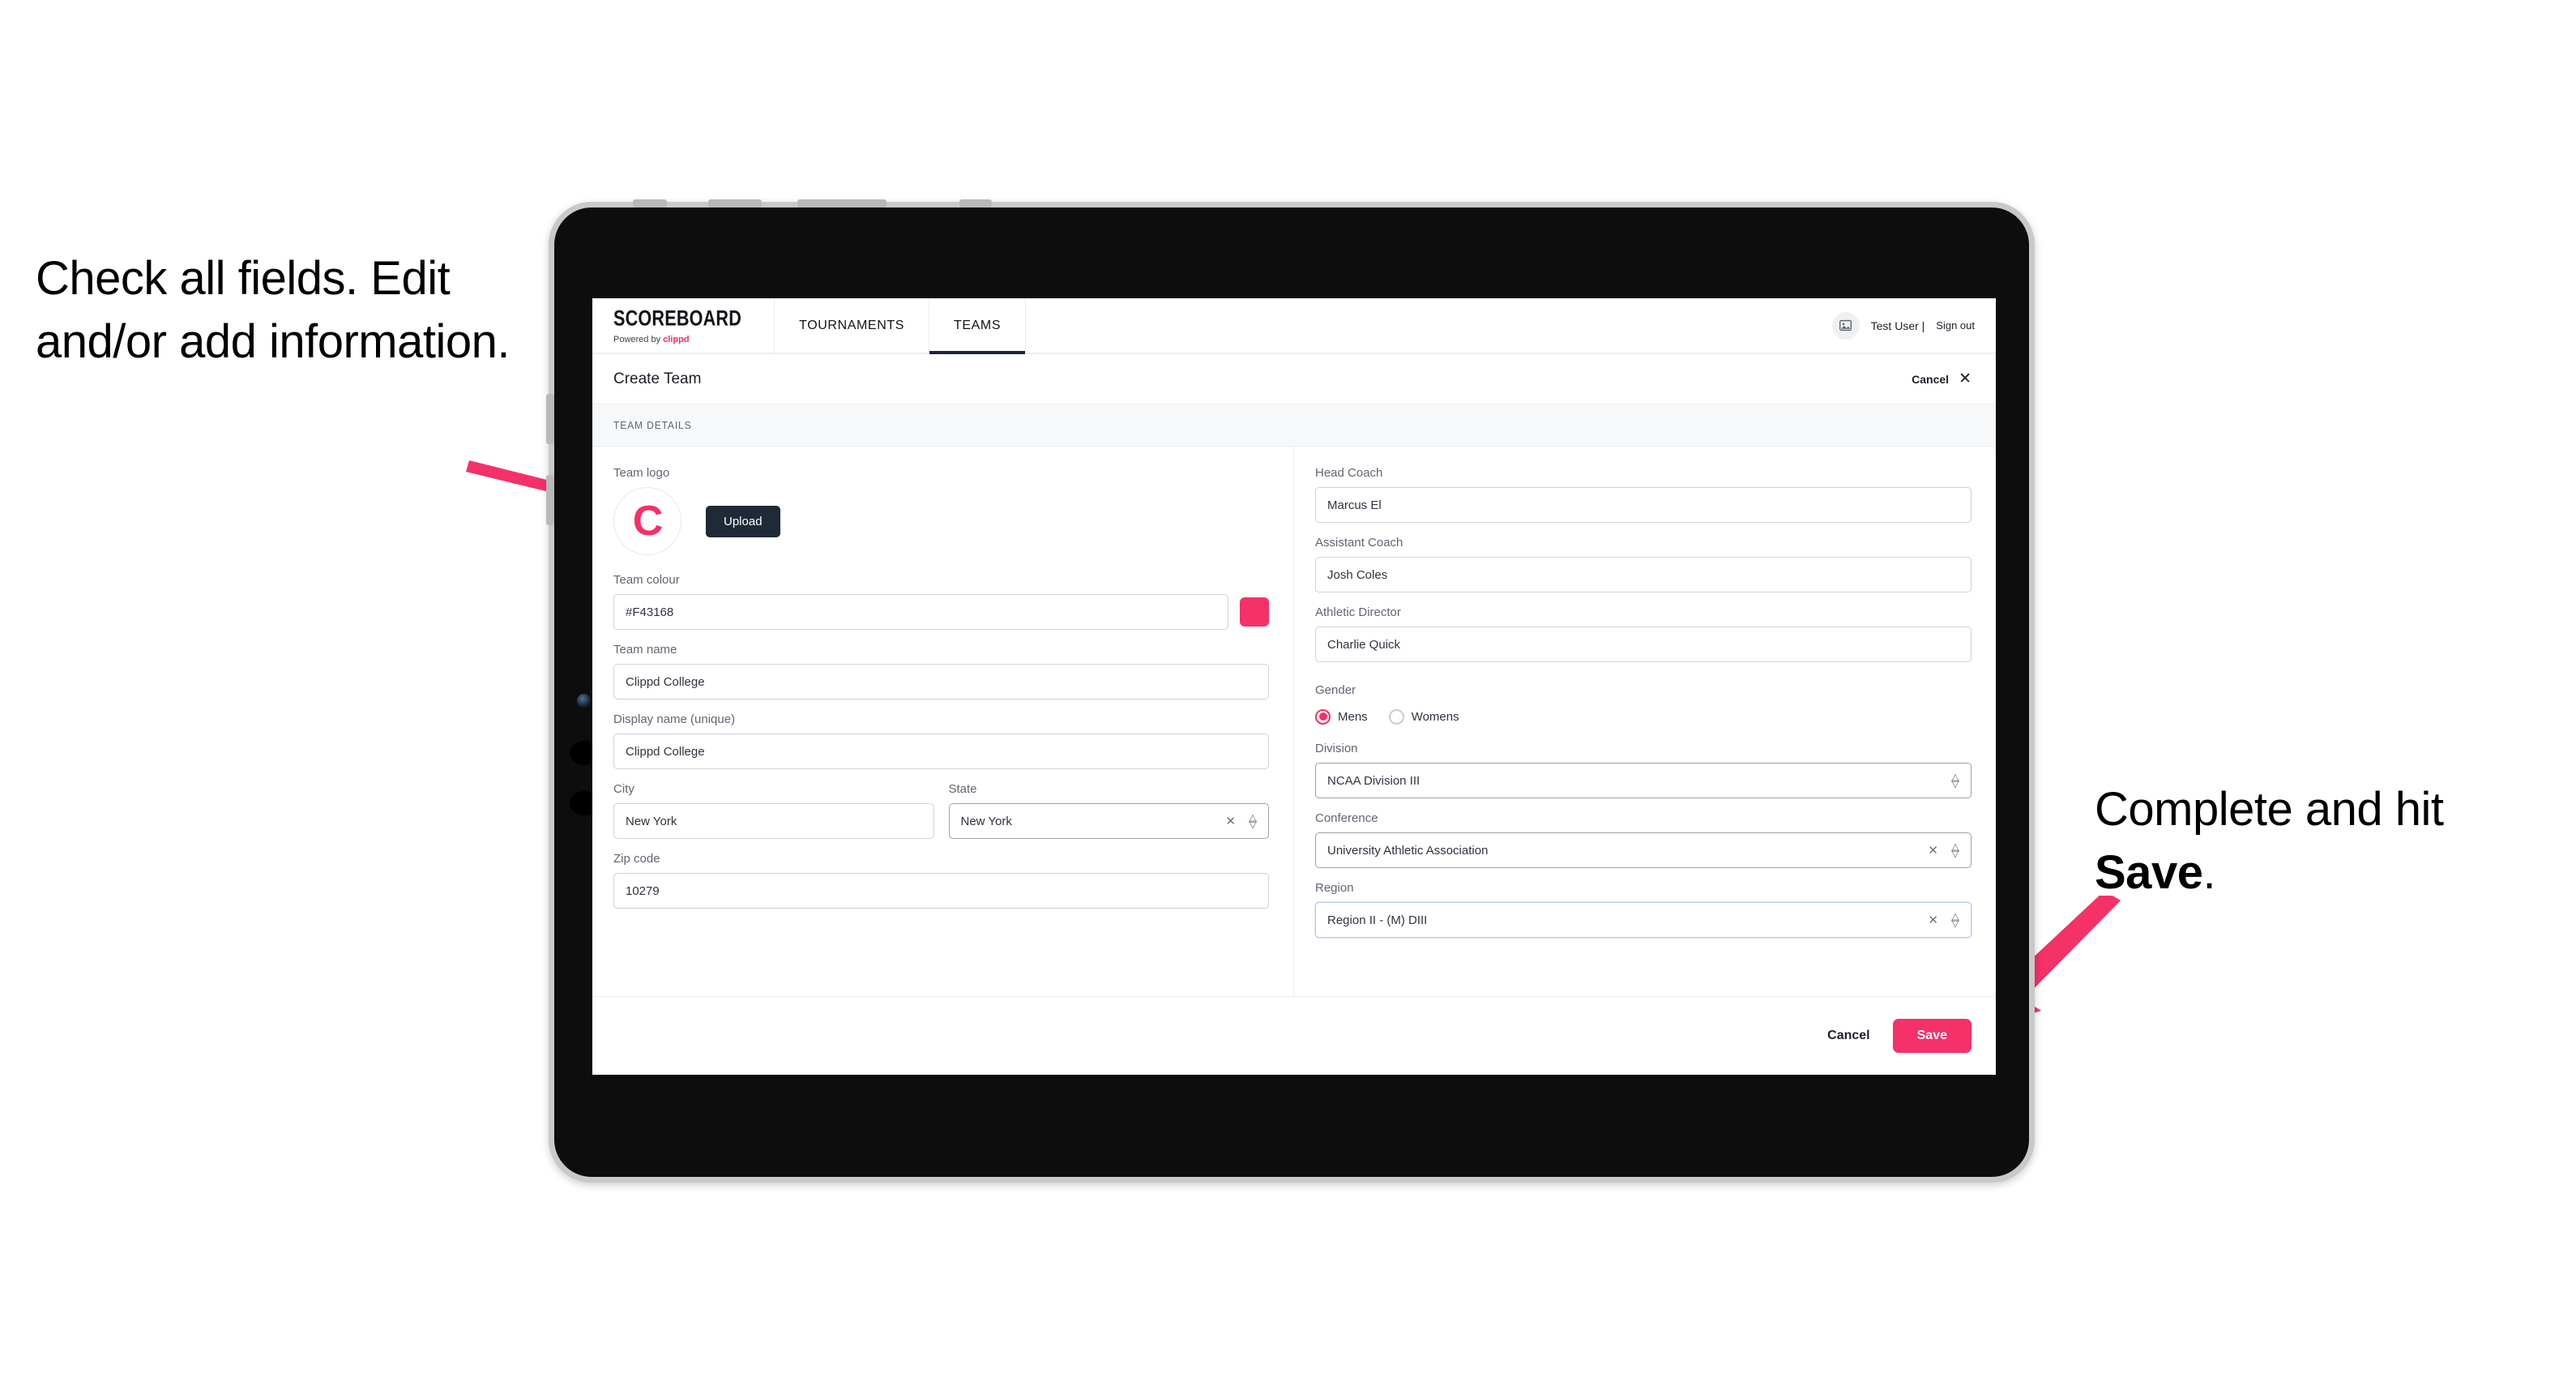  I want to click on field-city: City New York, so click(773, 810).